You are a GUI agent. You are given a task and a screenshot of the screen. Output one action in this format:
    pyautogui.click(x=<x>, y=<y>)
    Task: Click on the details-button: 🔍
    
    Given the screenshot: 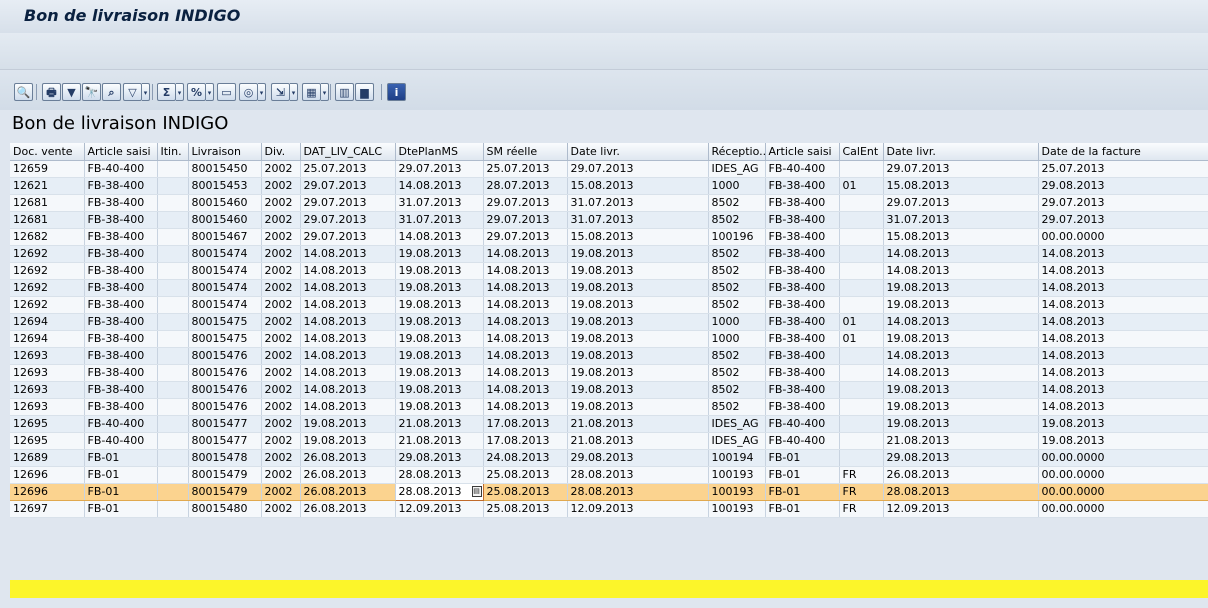 What is the action you would take?
    pyautogui.click(x=23, y=92)
    